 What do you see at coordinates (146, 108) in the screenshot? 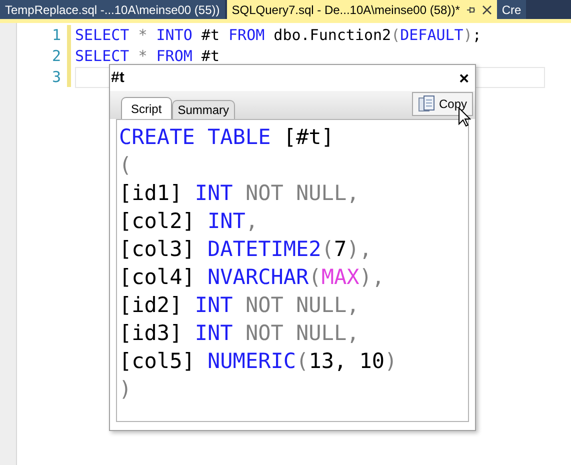
I see `tab: Script` at bounding box center [146, 108].